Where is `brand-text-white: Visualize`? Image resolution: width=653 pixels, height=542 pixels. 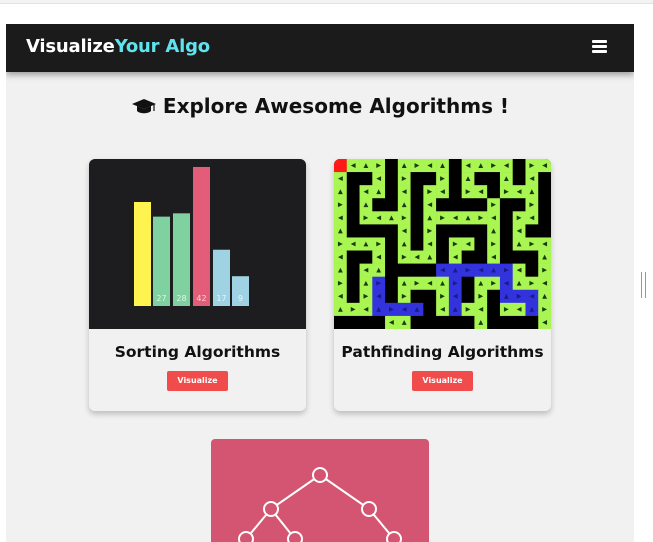
brand-text-white: Visualize is located at coordinates (70, 46).